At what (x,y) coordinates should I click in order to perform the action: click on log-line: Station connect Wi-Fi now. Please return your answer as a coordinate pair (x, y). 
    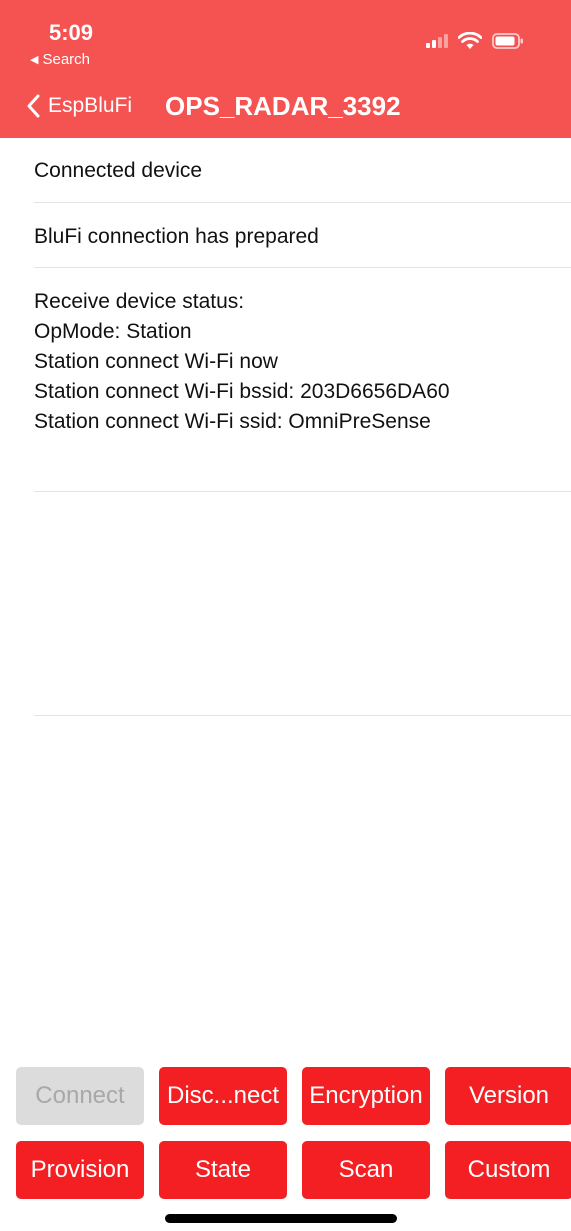
    Looking at the image, I should click on (156, 361).